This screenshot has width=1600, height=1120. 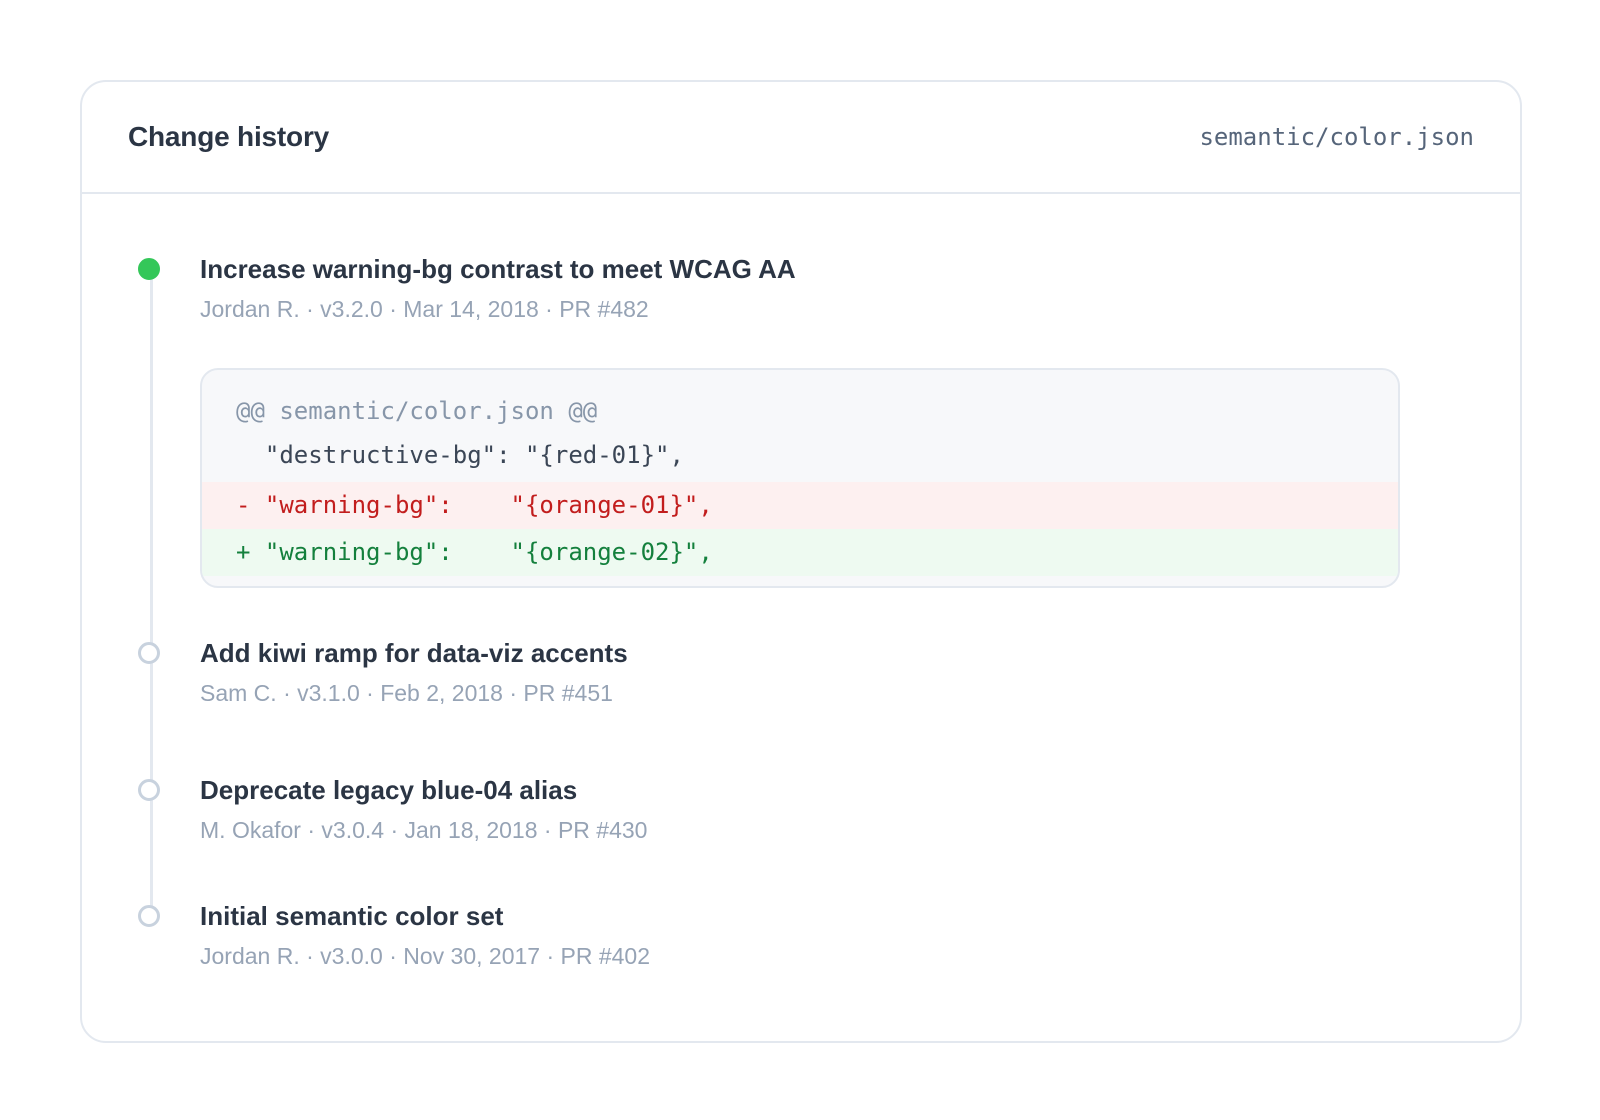 What do you see at coordinates (460, 455) in the screenshot?
I see `diff-context-line: "destructive-bg": "{red-01}",` at bounding box center [460, 455].